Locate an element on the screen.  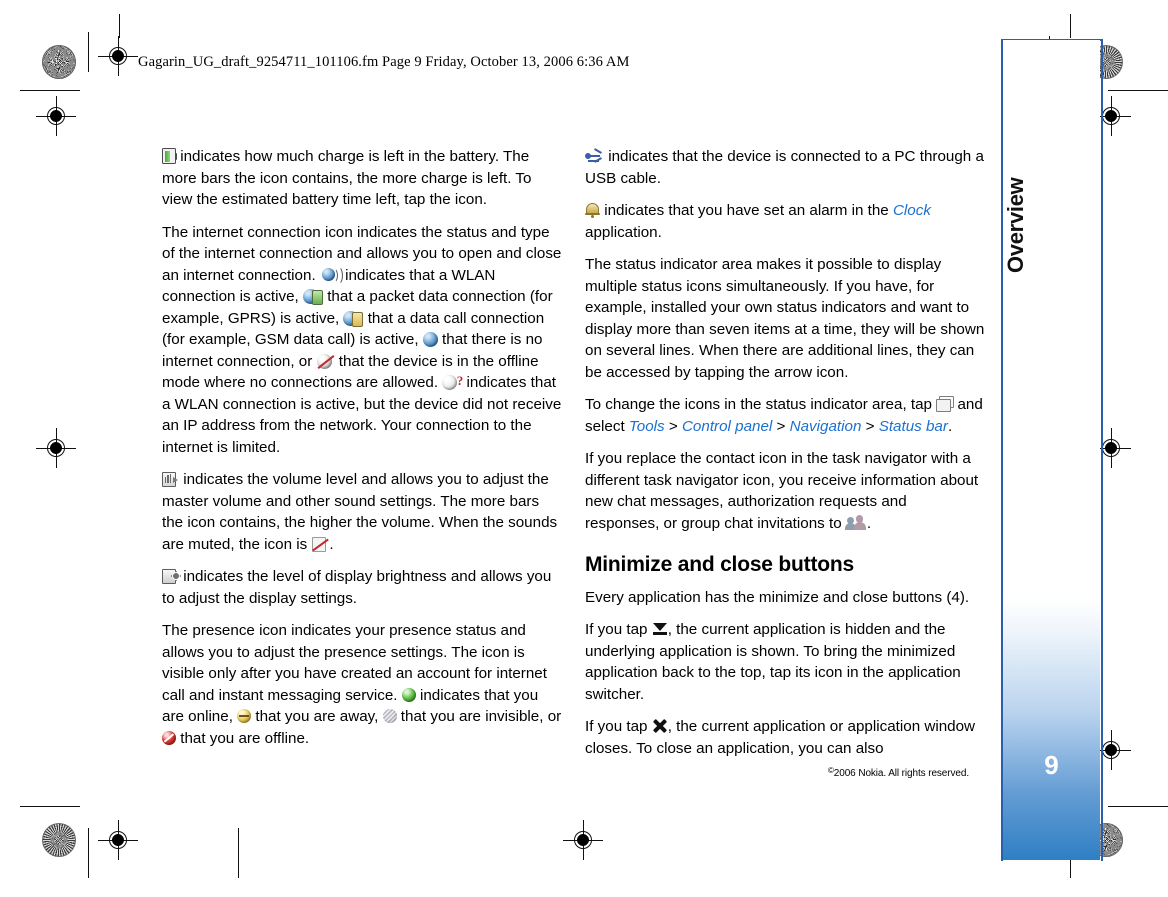
crop-line-bottom-left-h is located at coordinates (50, 806).